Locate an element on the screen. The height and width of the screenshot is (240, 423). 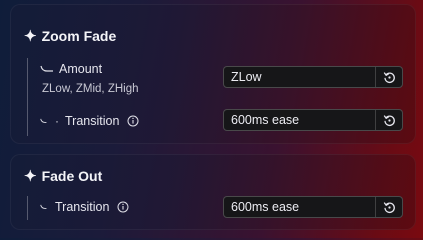
fade-out-transition-reset-button is located at coordinates (389, 207).